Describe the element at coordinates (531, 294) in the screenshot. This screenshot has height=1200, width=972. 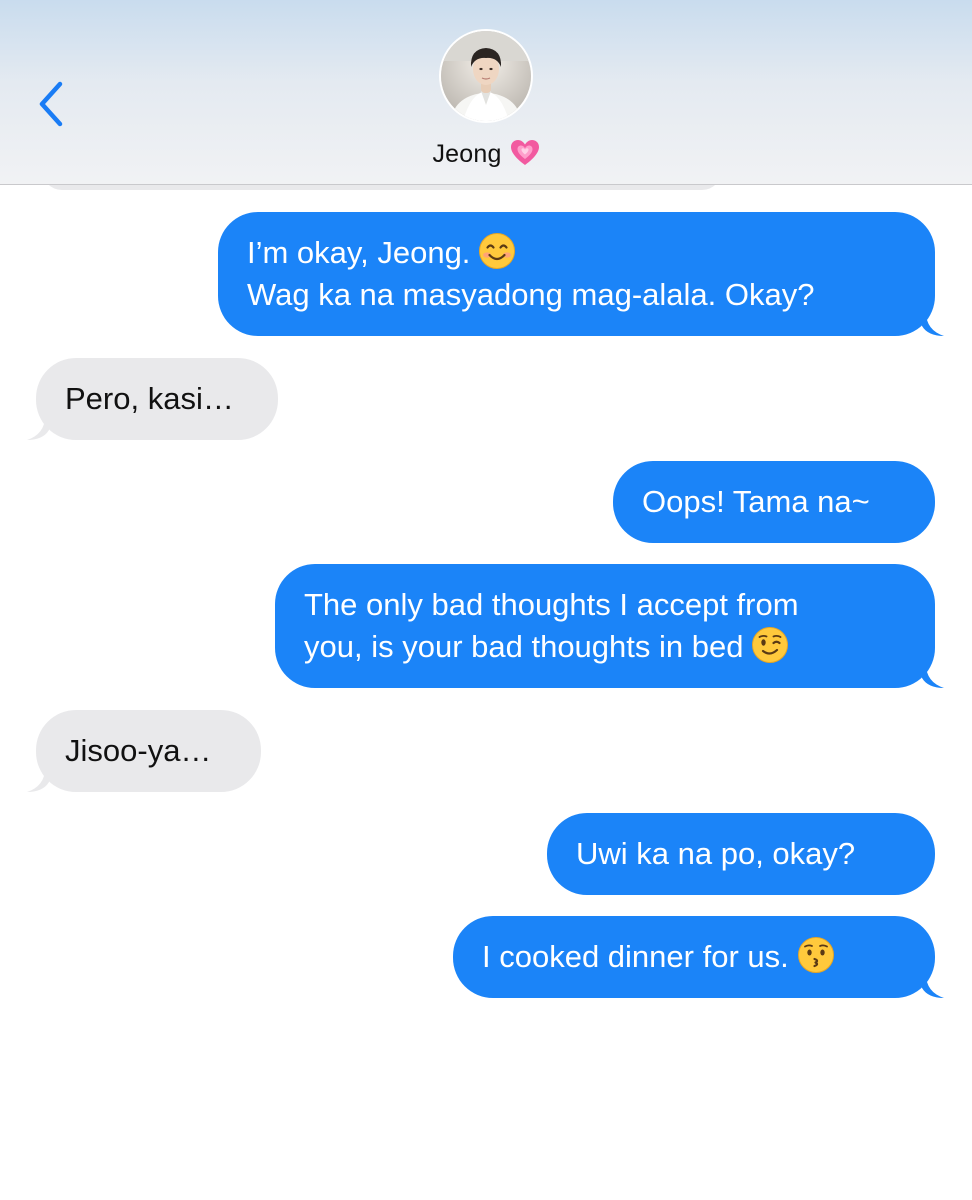
I see `message-line: Wag ka na masyadong mag-alala. Okay?` at that location.